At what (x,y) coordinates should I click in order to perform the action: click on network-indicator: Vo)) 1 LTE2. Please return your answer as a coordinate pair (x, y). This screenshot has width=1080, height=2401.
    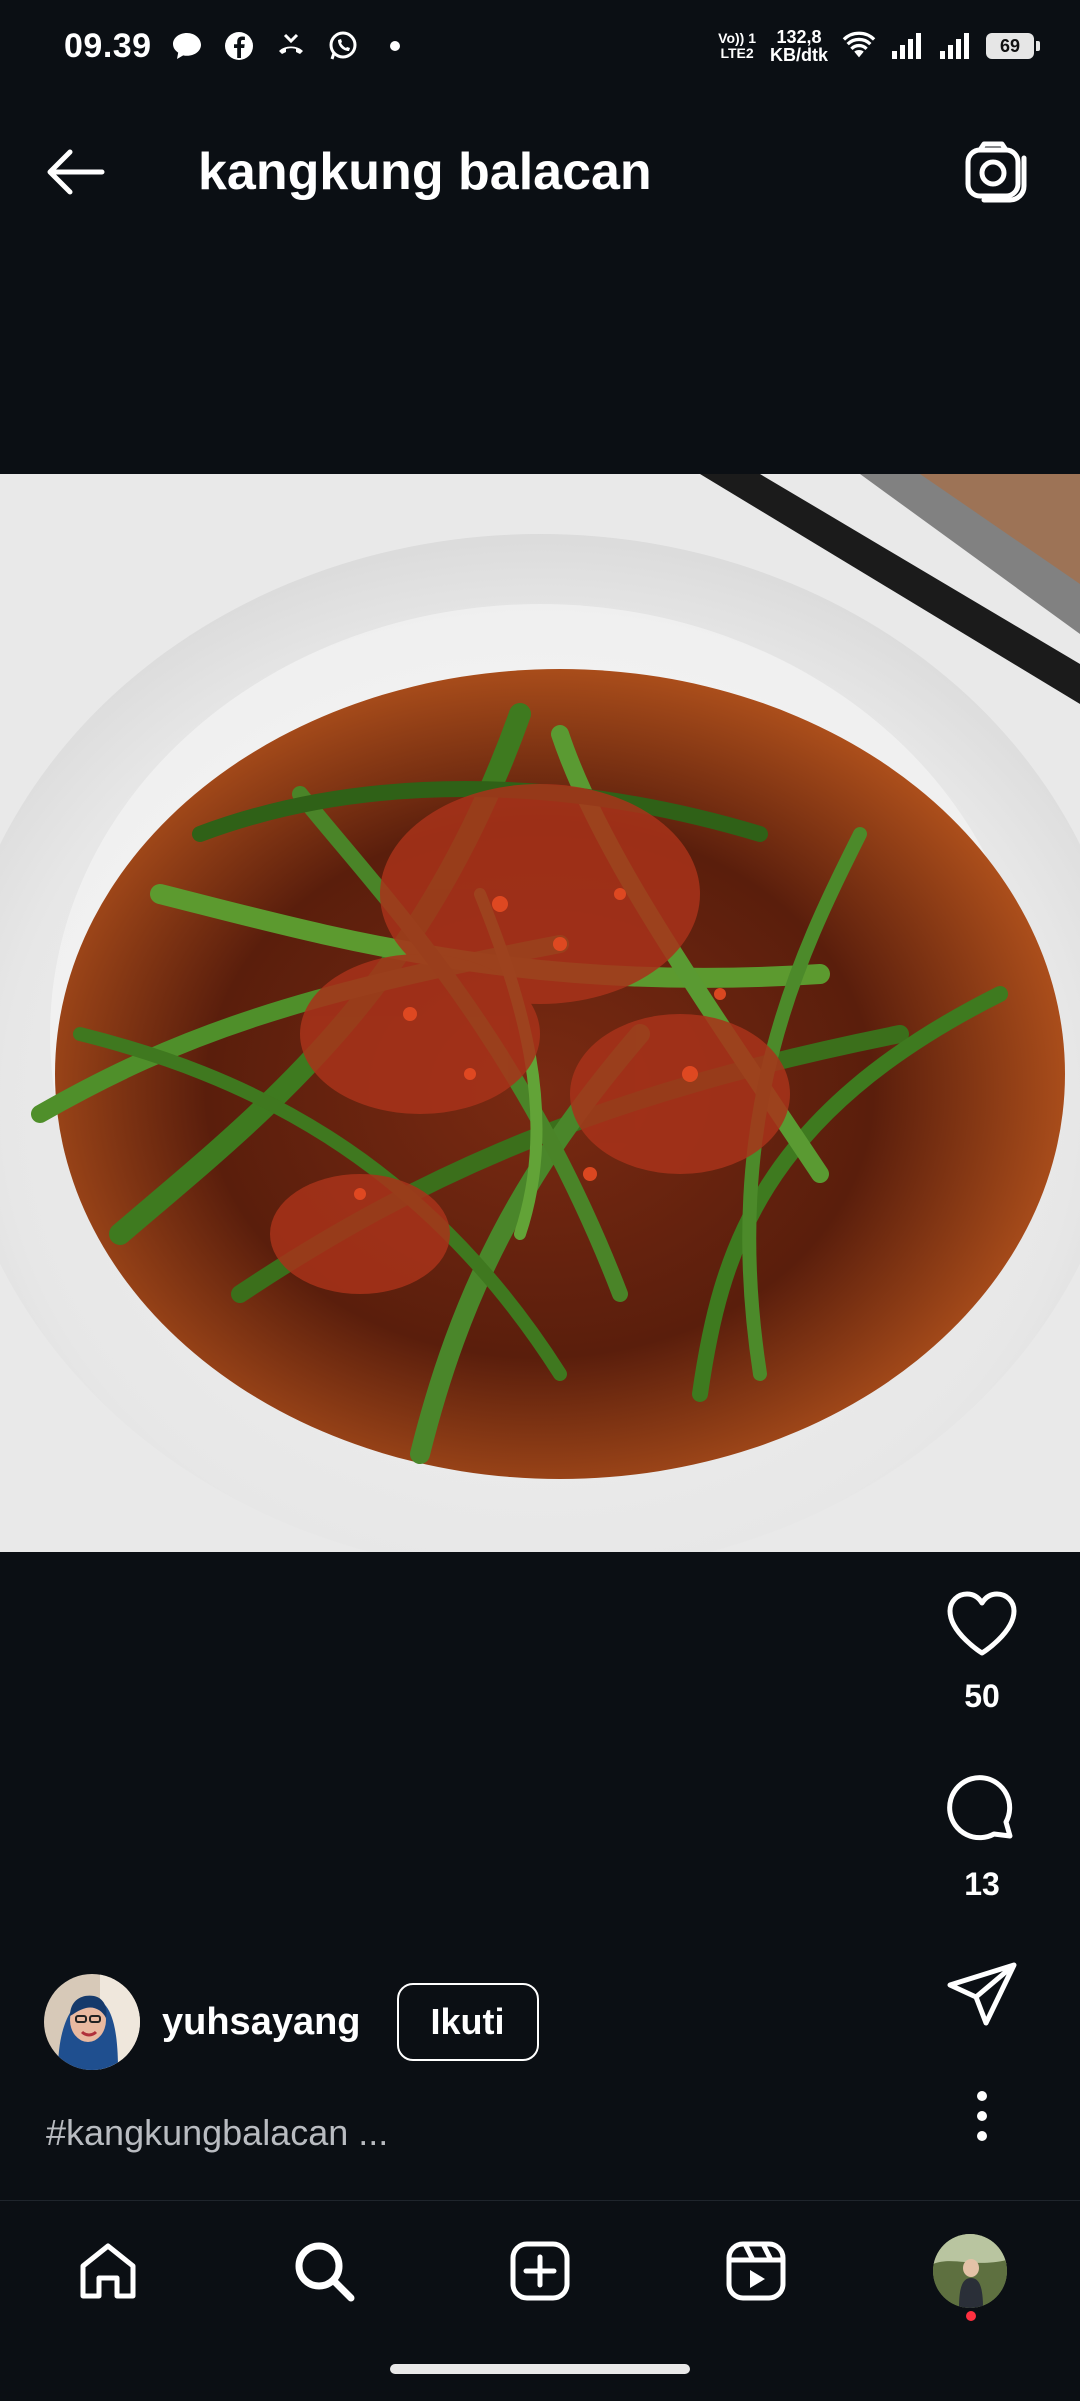
    Looking at the image, I should click on (737, 46).